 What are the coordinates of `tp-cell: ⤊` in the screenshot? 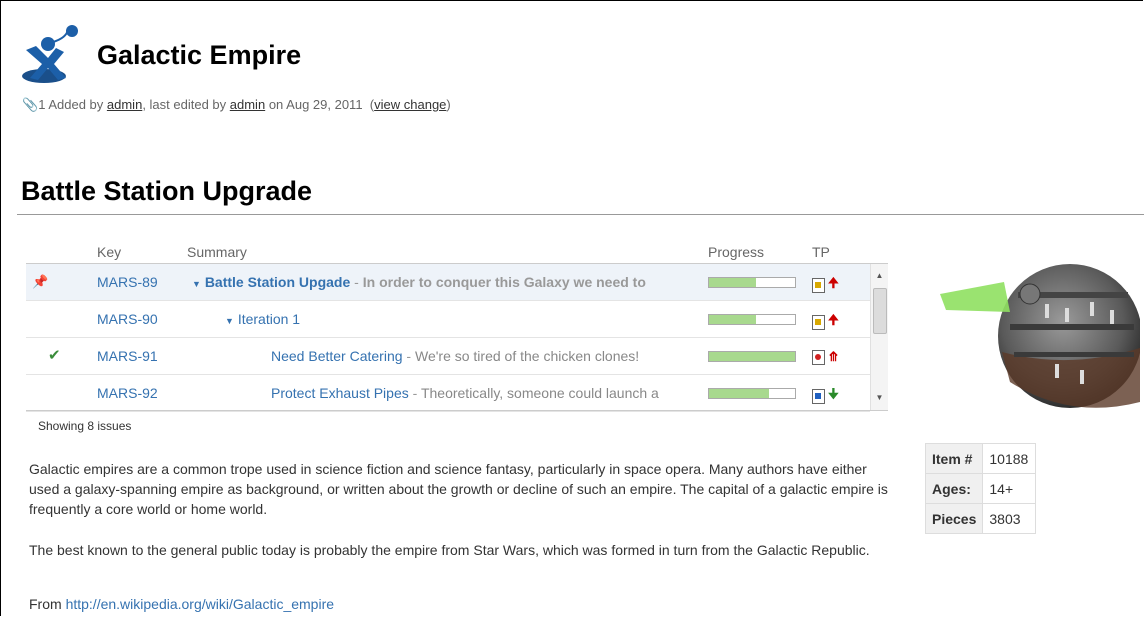 It's located at (825, 356).